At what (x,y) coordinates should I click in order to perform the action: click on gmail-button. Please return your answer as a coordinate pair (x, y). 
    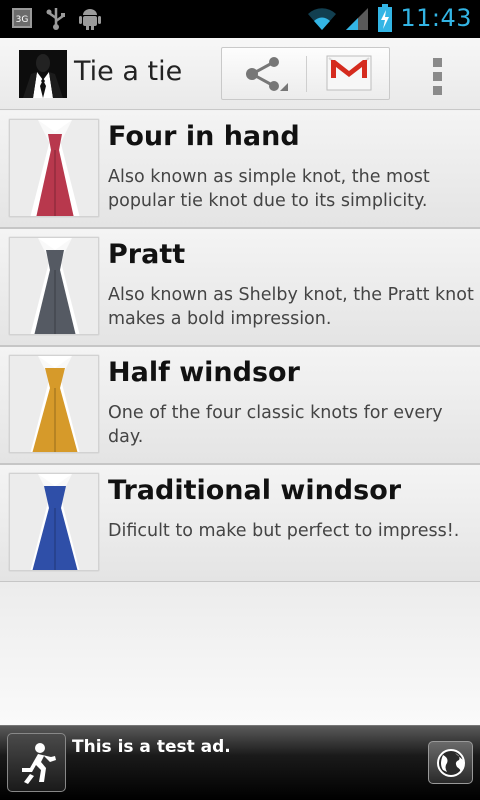
    Looking at the image, I should click on (348, 73).